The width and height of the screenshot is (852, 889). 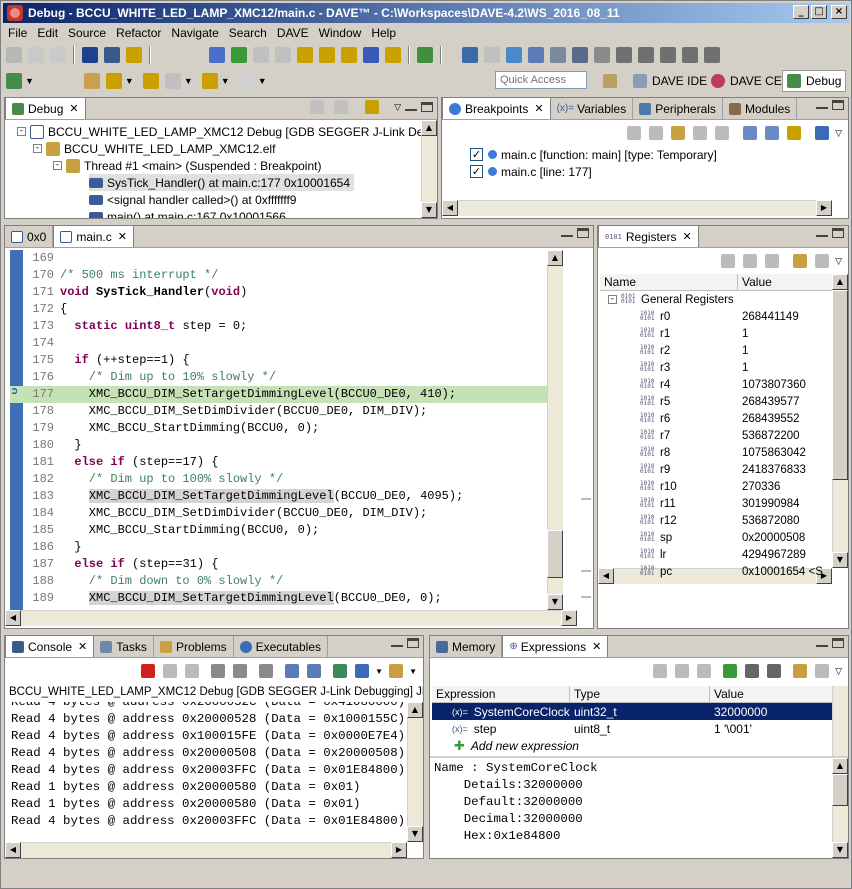 What do you see at coordinates (393, 55) in the screenshot?
I see `restart-icon` at bounding box center [393, 55].